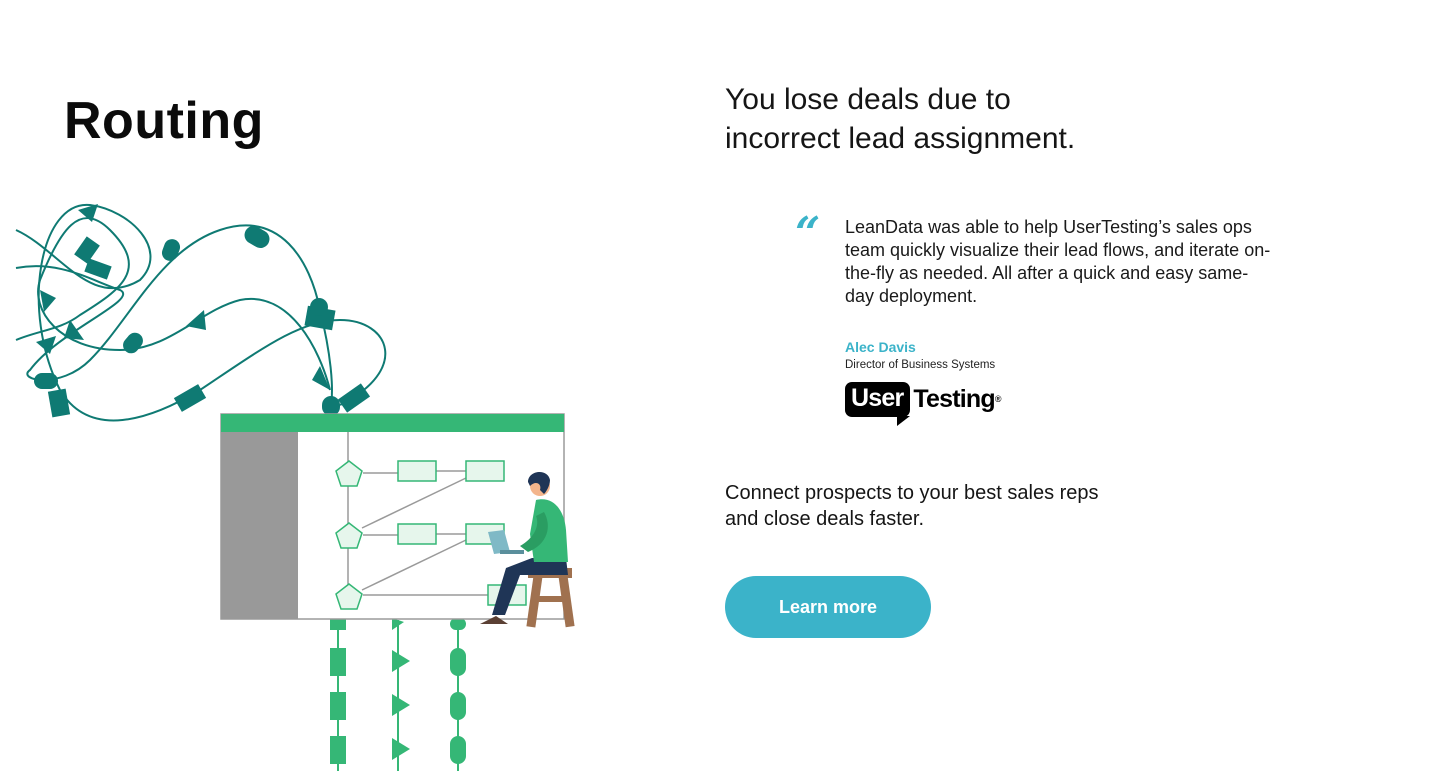 Image resolution: width=1435 pixels, height=771 pixels. What do you see at coordinates (998, 399) in the screenshot?
I see `logo-registered-mark: ®` at bounding box center [998, 399].